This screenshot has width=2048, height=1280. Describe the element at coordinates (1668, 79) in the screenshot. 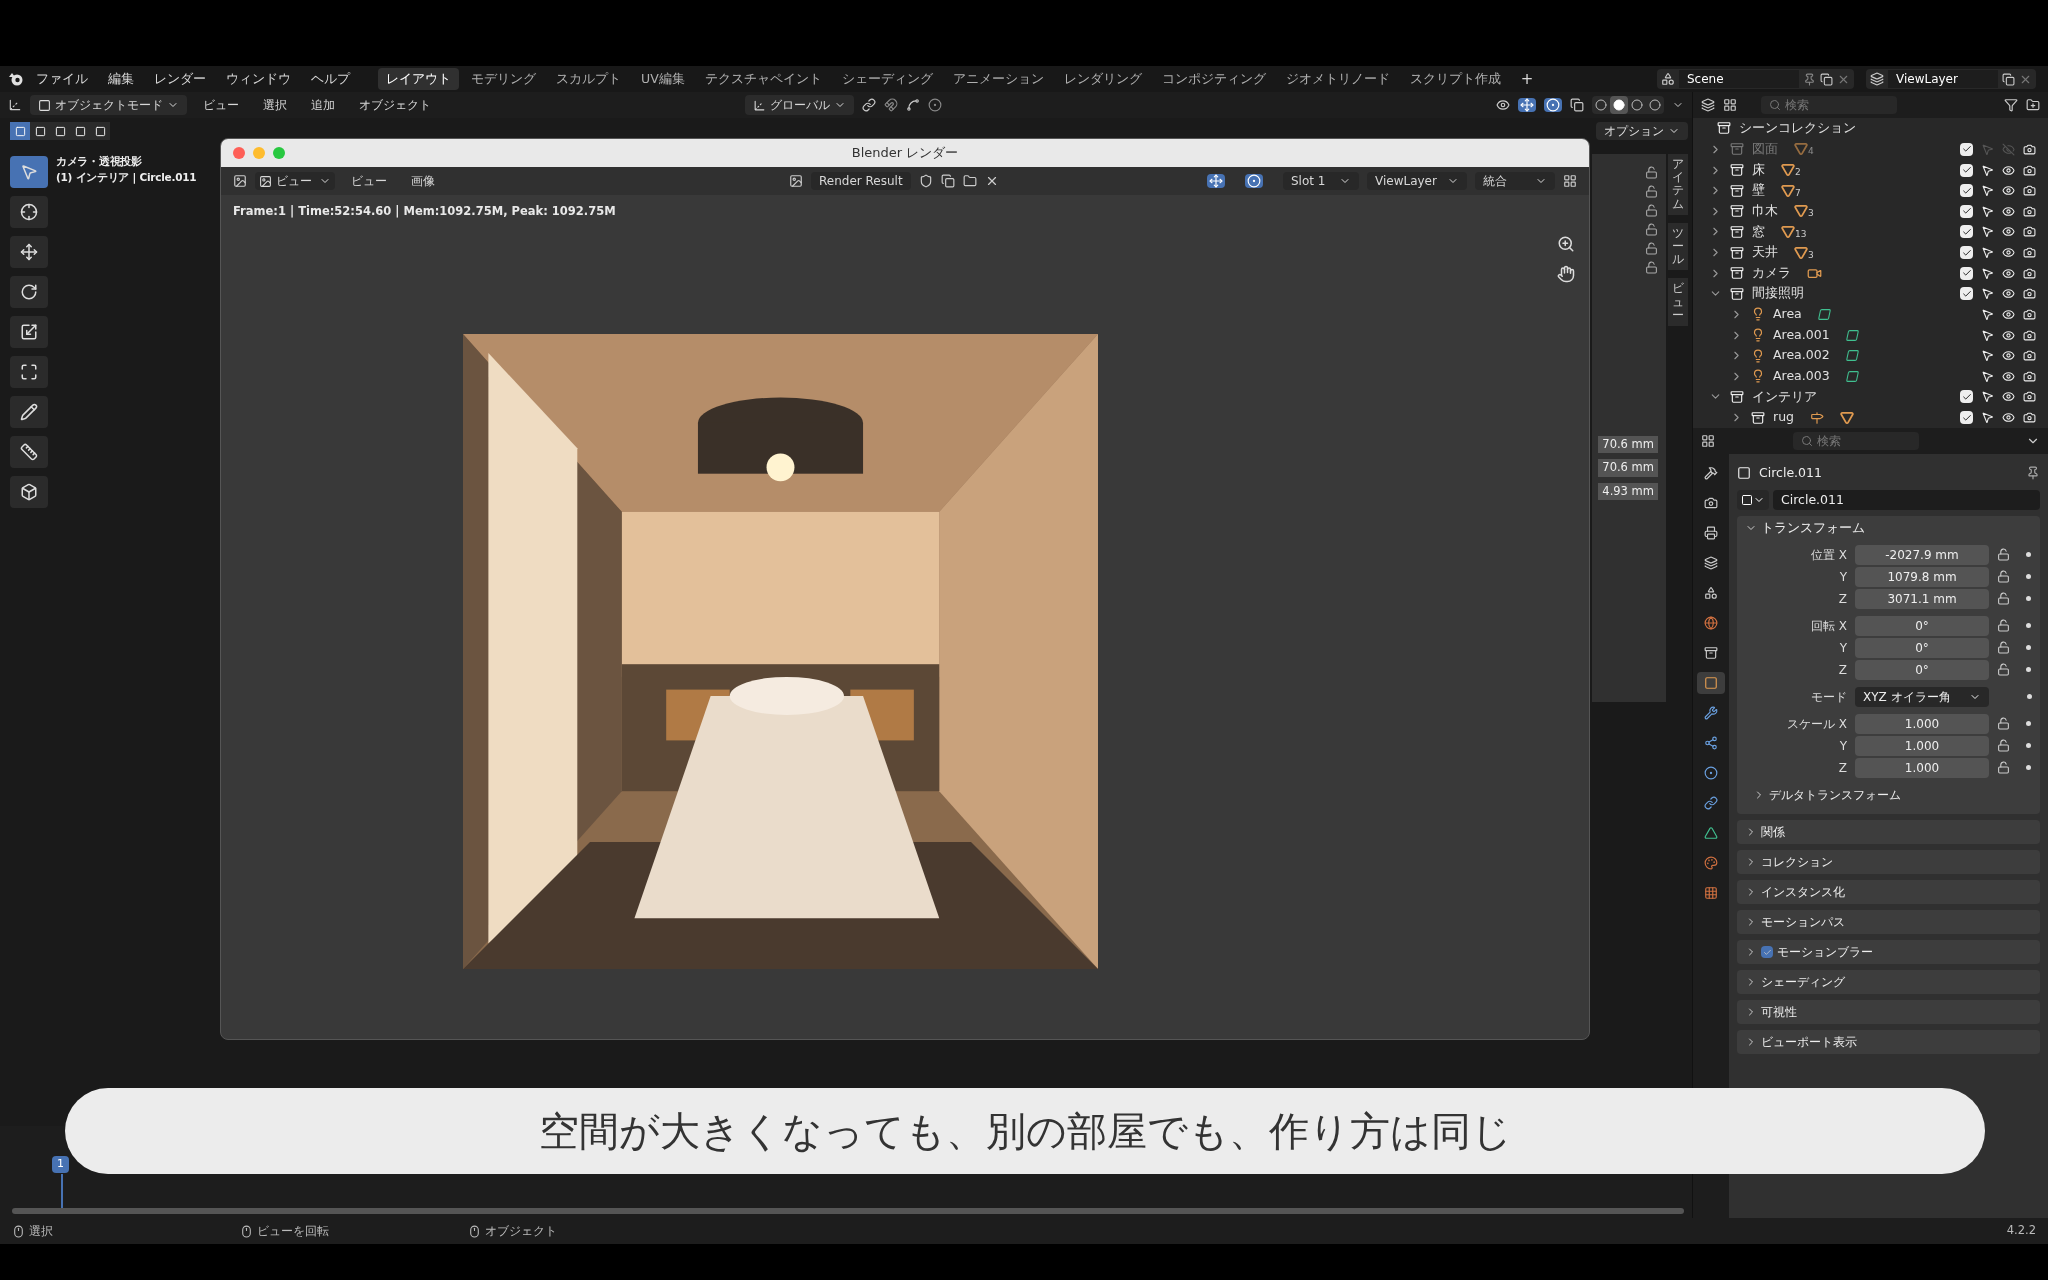

I see `scene-icon` at that location.